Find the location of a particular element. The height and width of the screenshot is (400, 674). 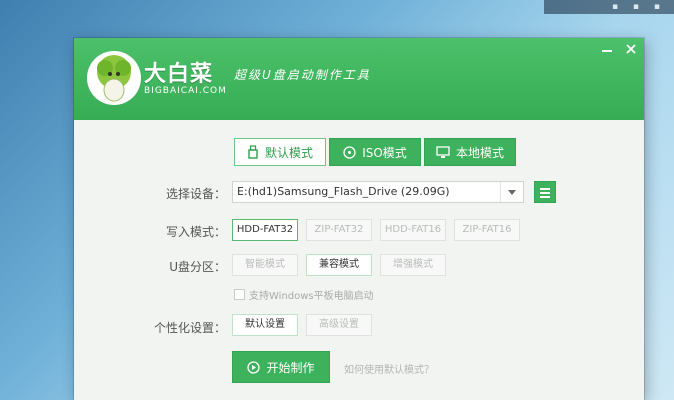

personalize-label: 个性化设置： is located at coordinates (189, 328).